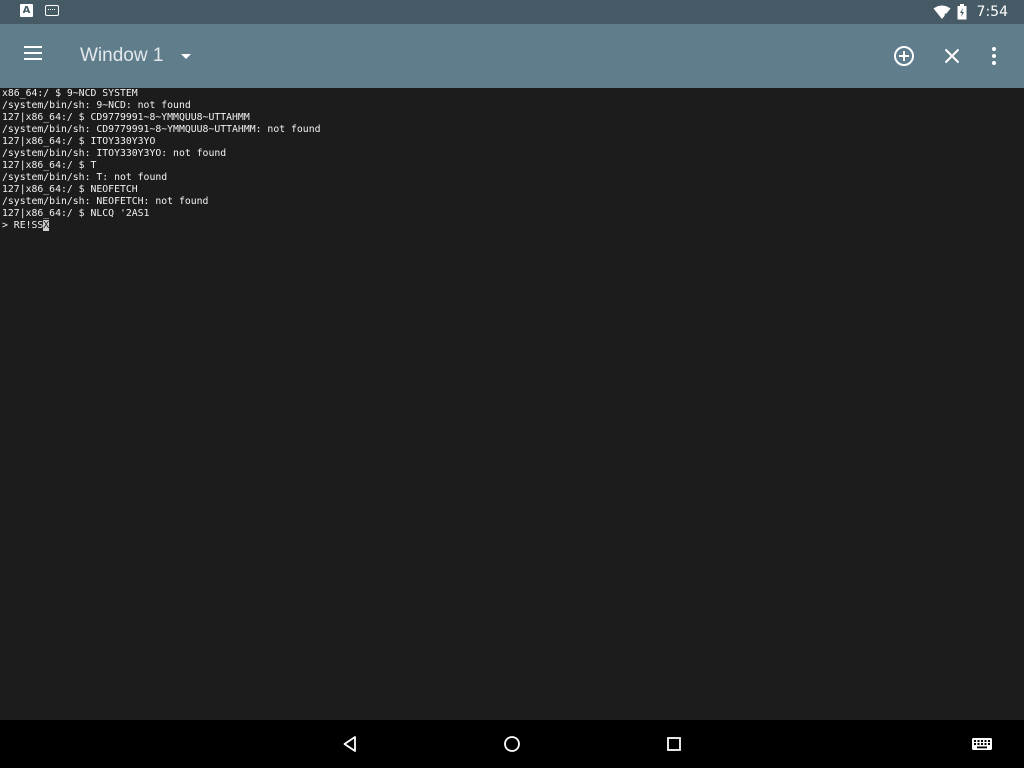 This screenshot has width=1024, height=768. Describe the element at coordinates (962, 12) in the screenshot. I see `battery-icon` at that location.